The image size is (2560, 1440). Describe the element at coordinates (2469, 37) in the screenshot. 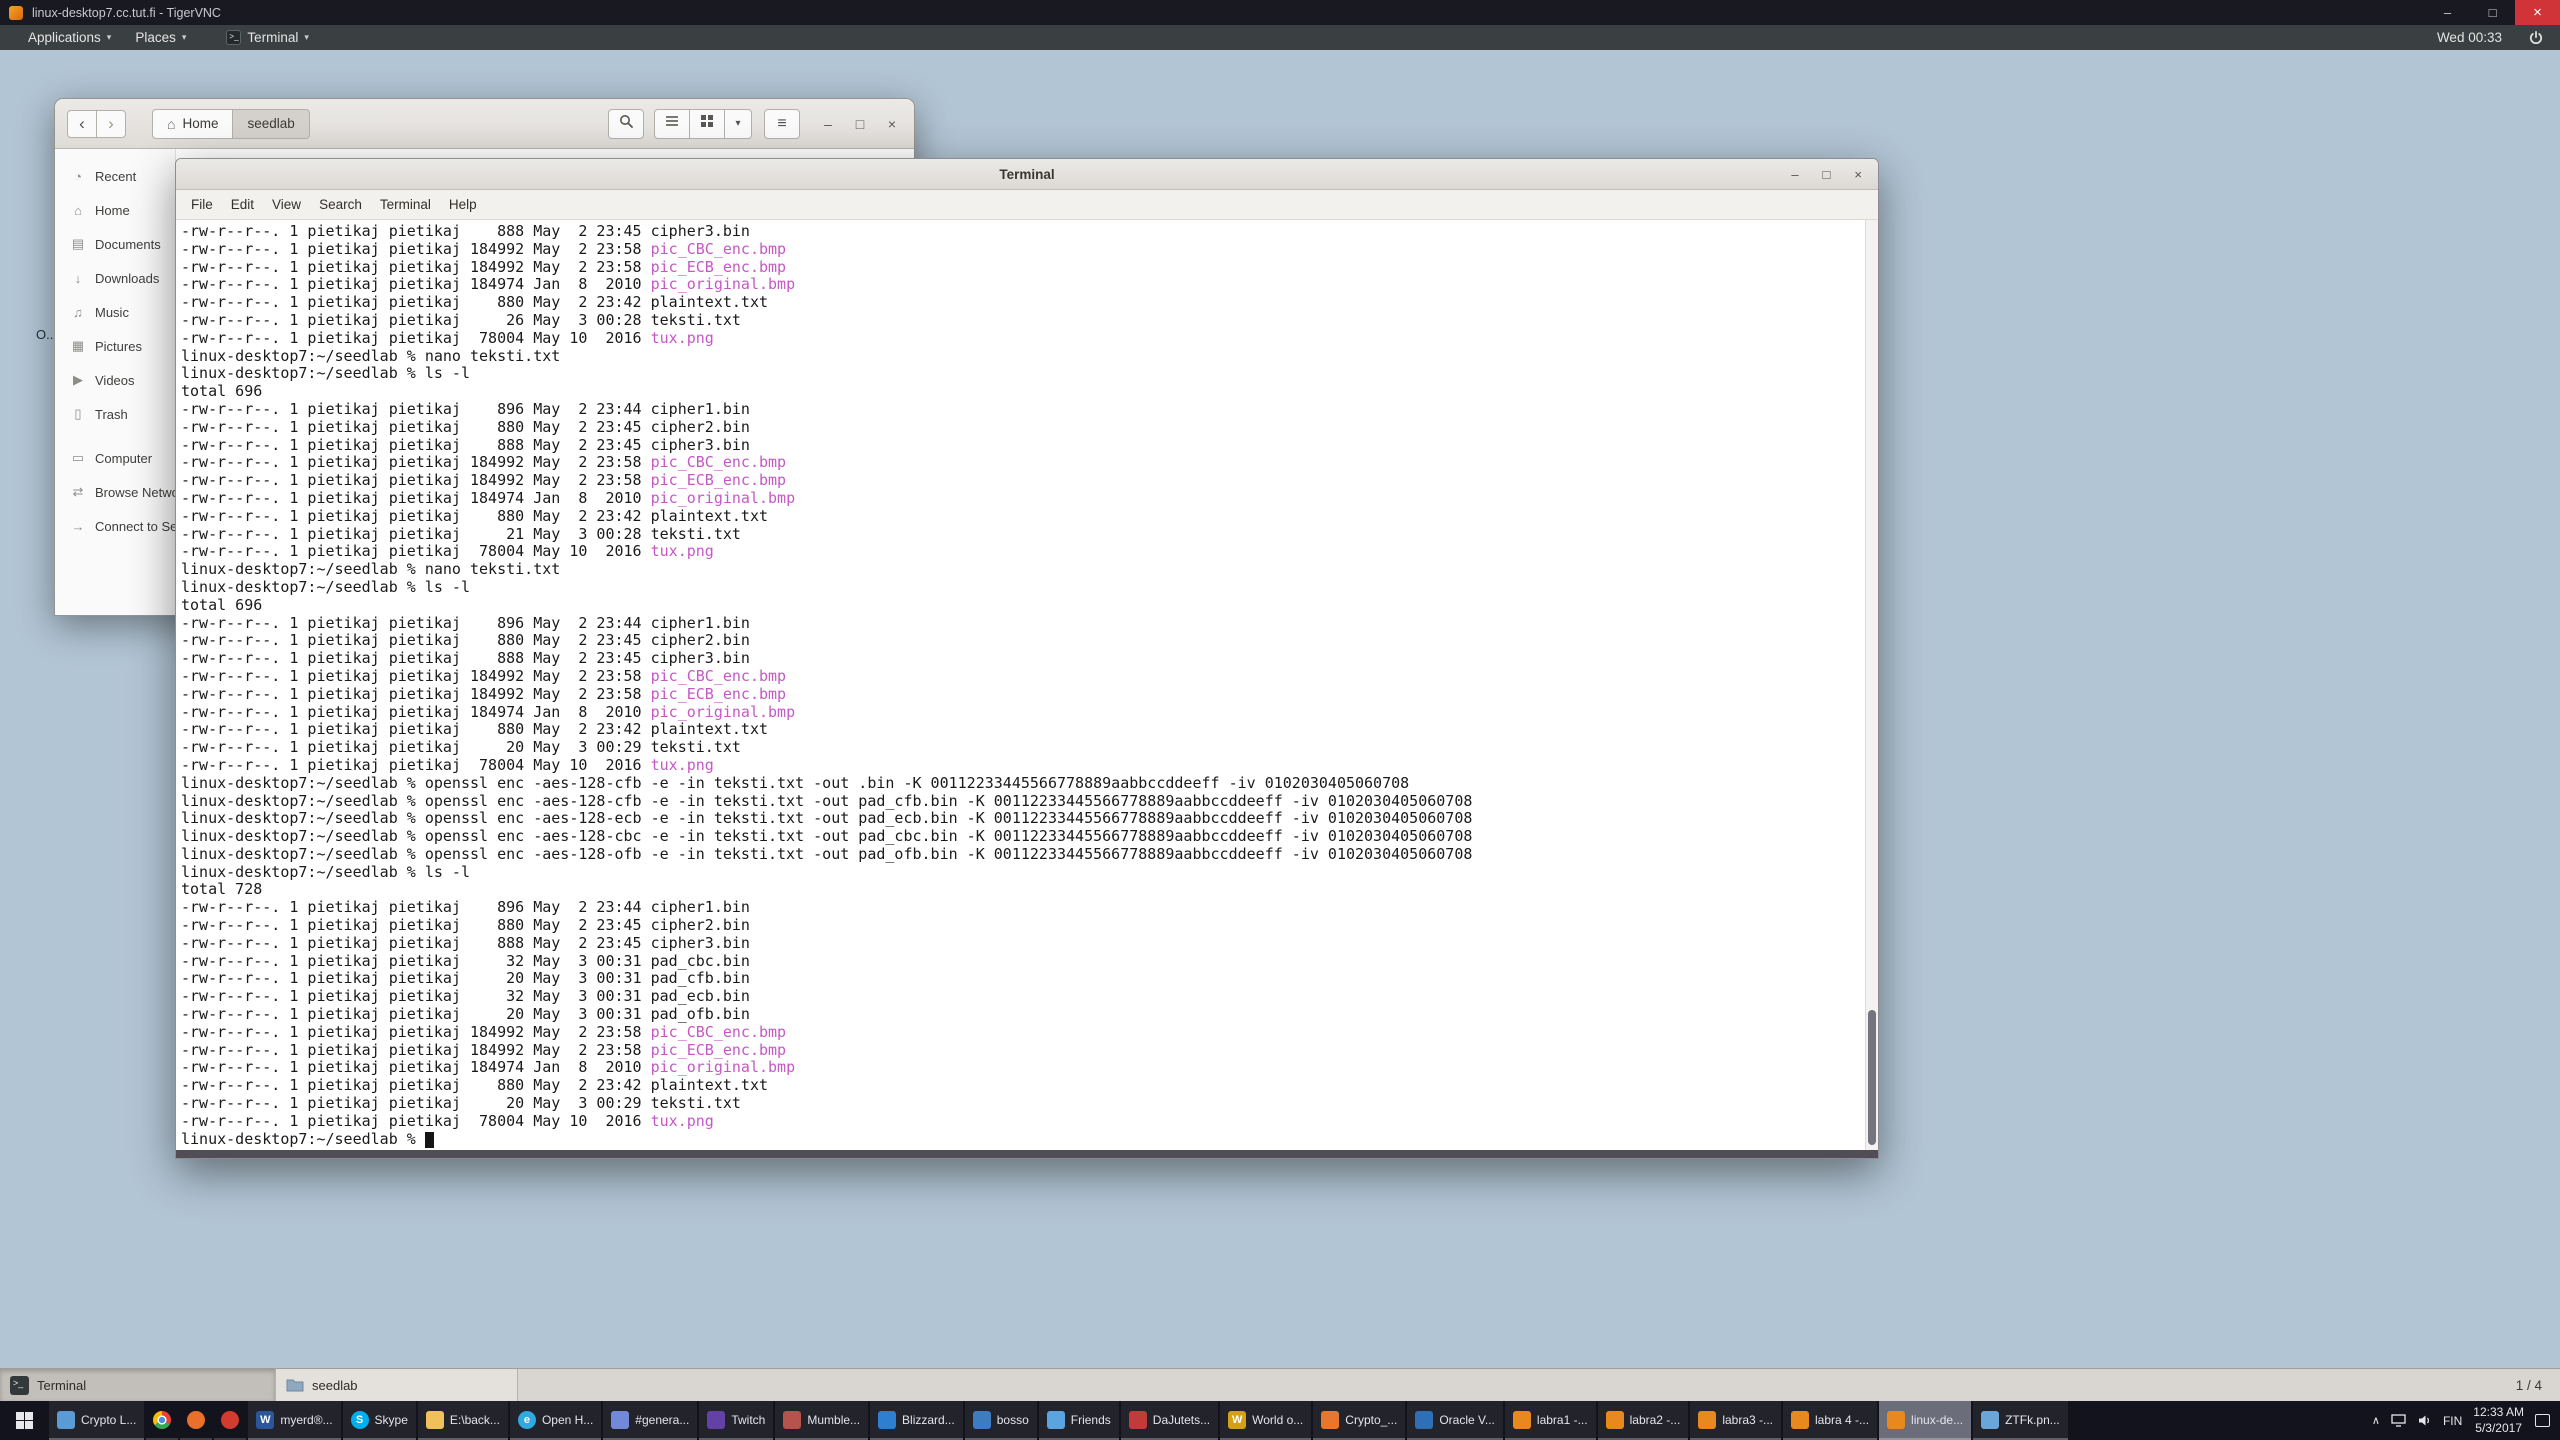

I see `panel-clock: Wed 00:33` at that location.